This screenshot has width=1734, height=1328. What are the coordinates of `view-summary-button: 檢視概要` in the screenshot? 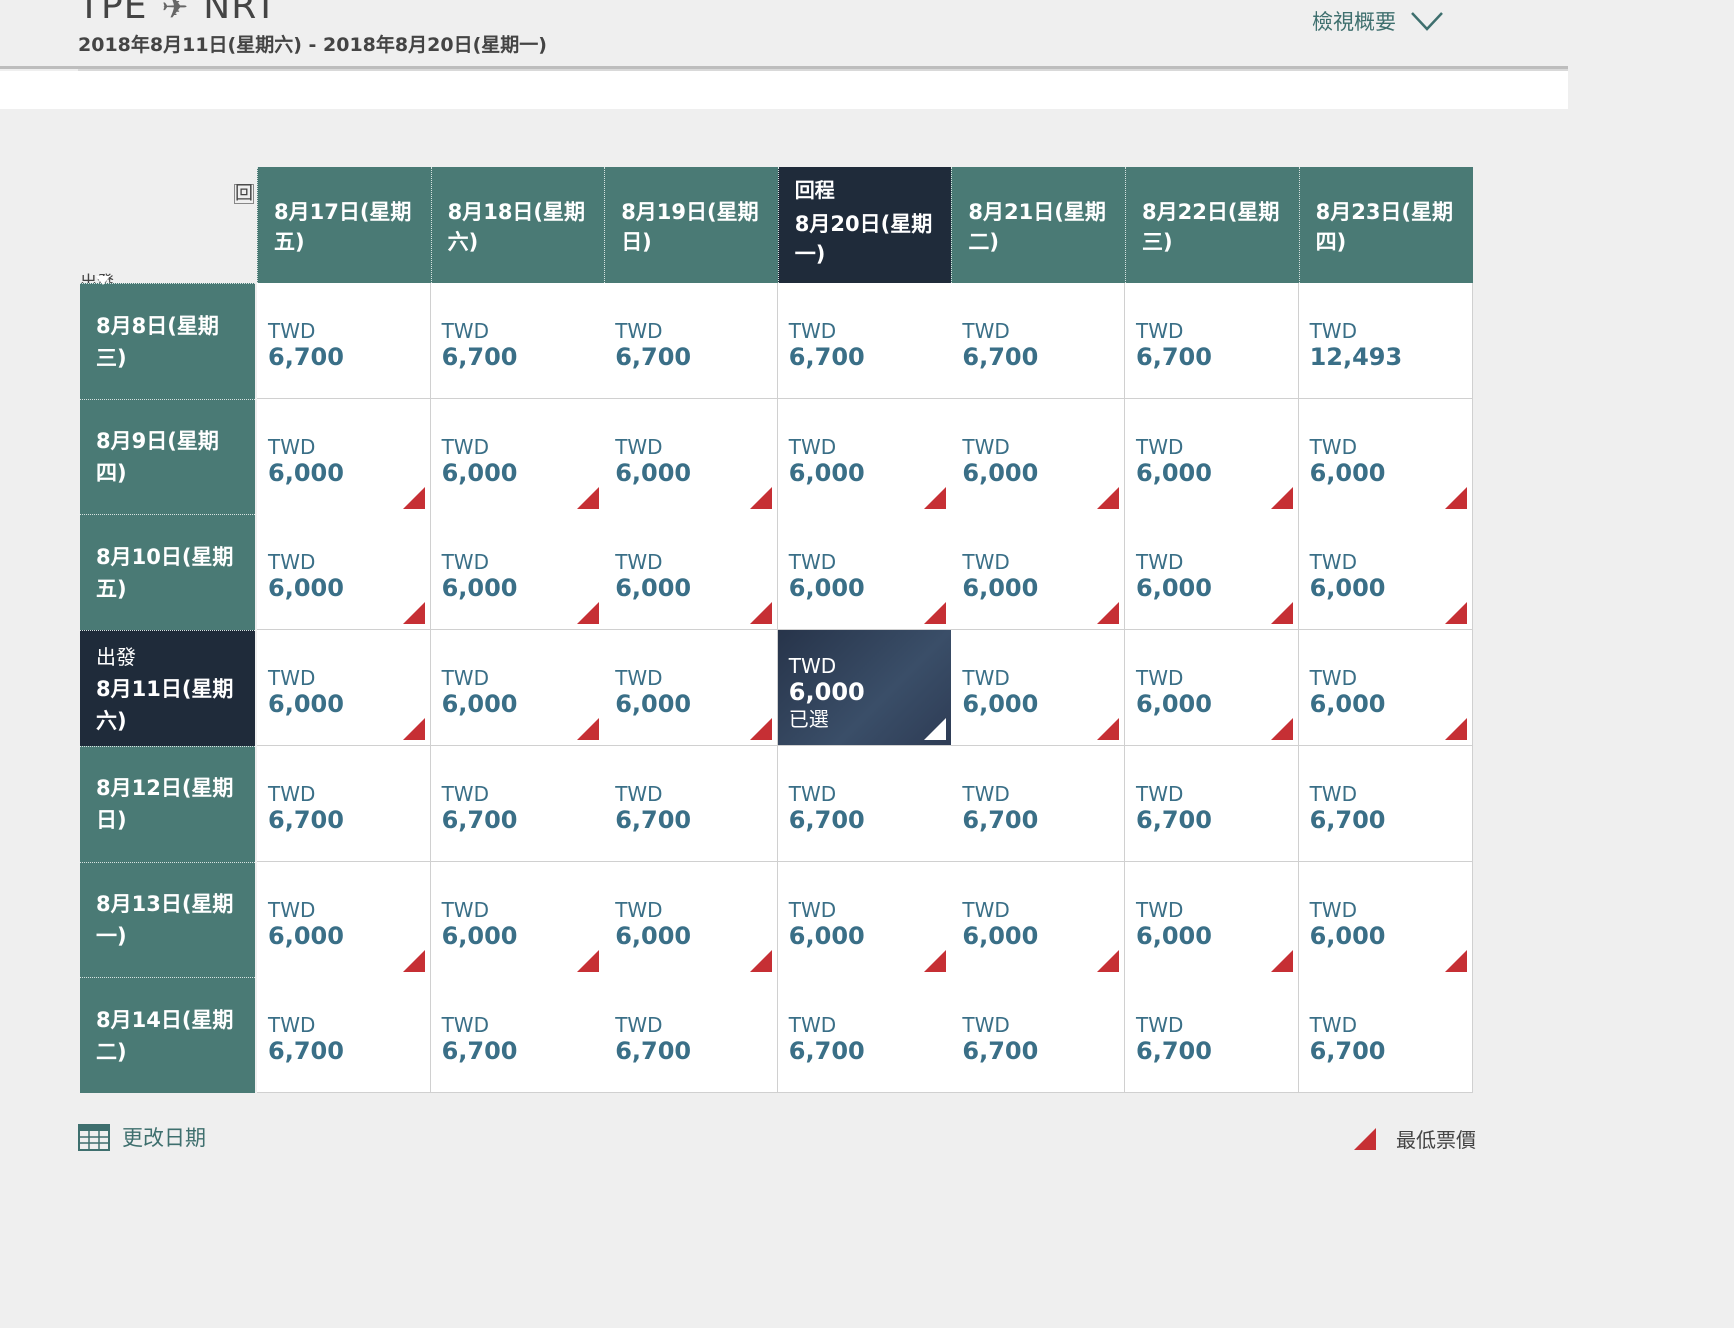 It's located at (1378, 21).